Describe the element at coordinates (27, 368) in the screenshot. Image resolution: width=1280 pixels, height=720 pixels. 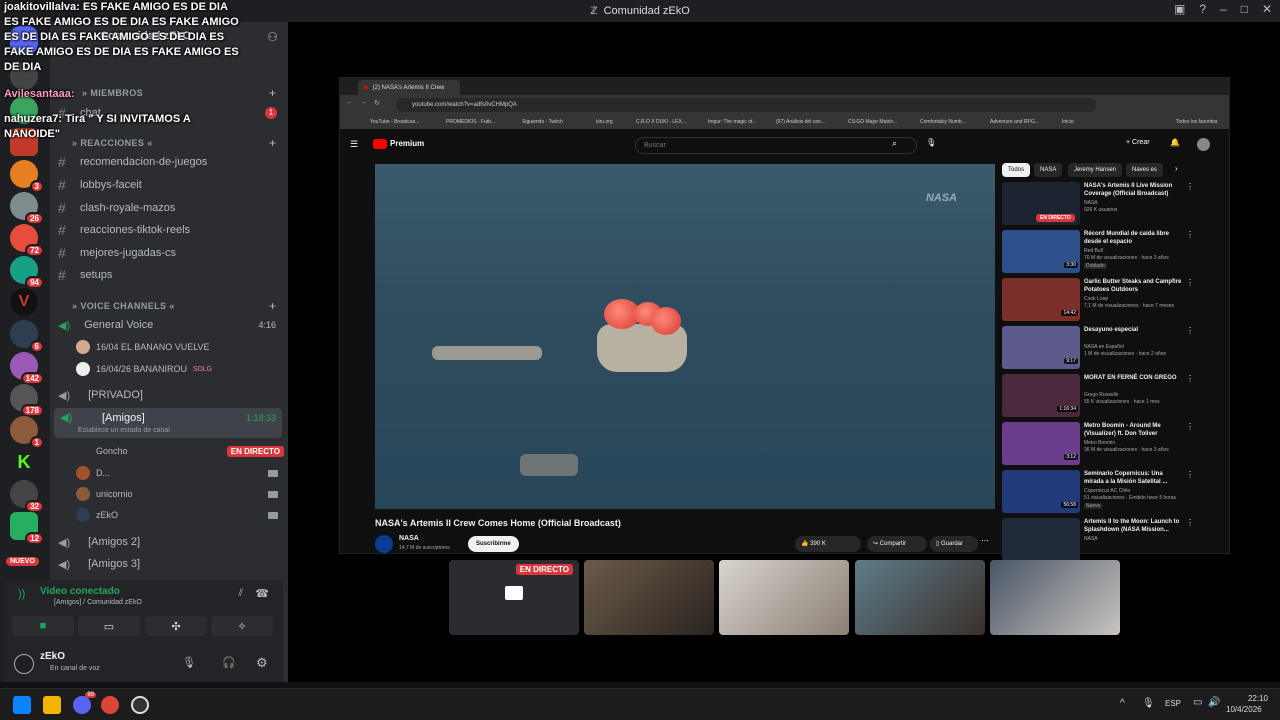
I see `server-icon: 142` at that location.